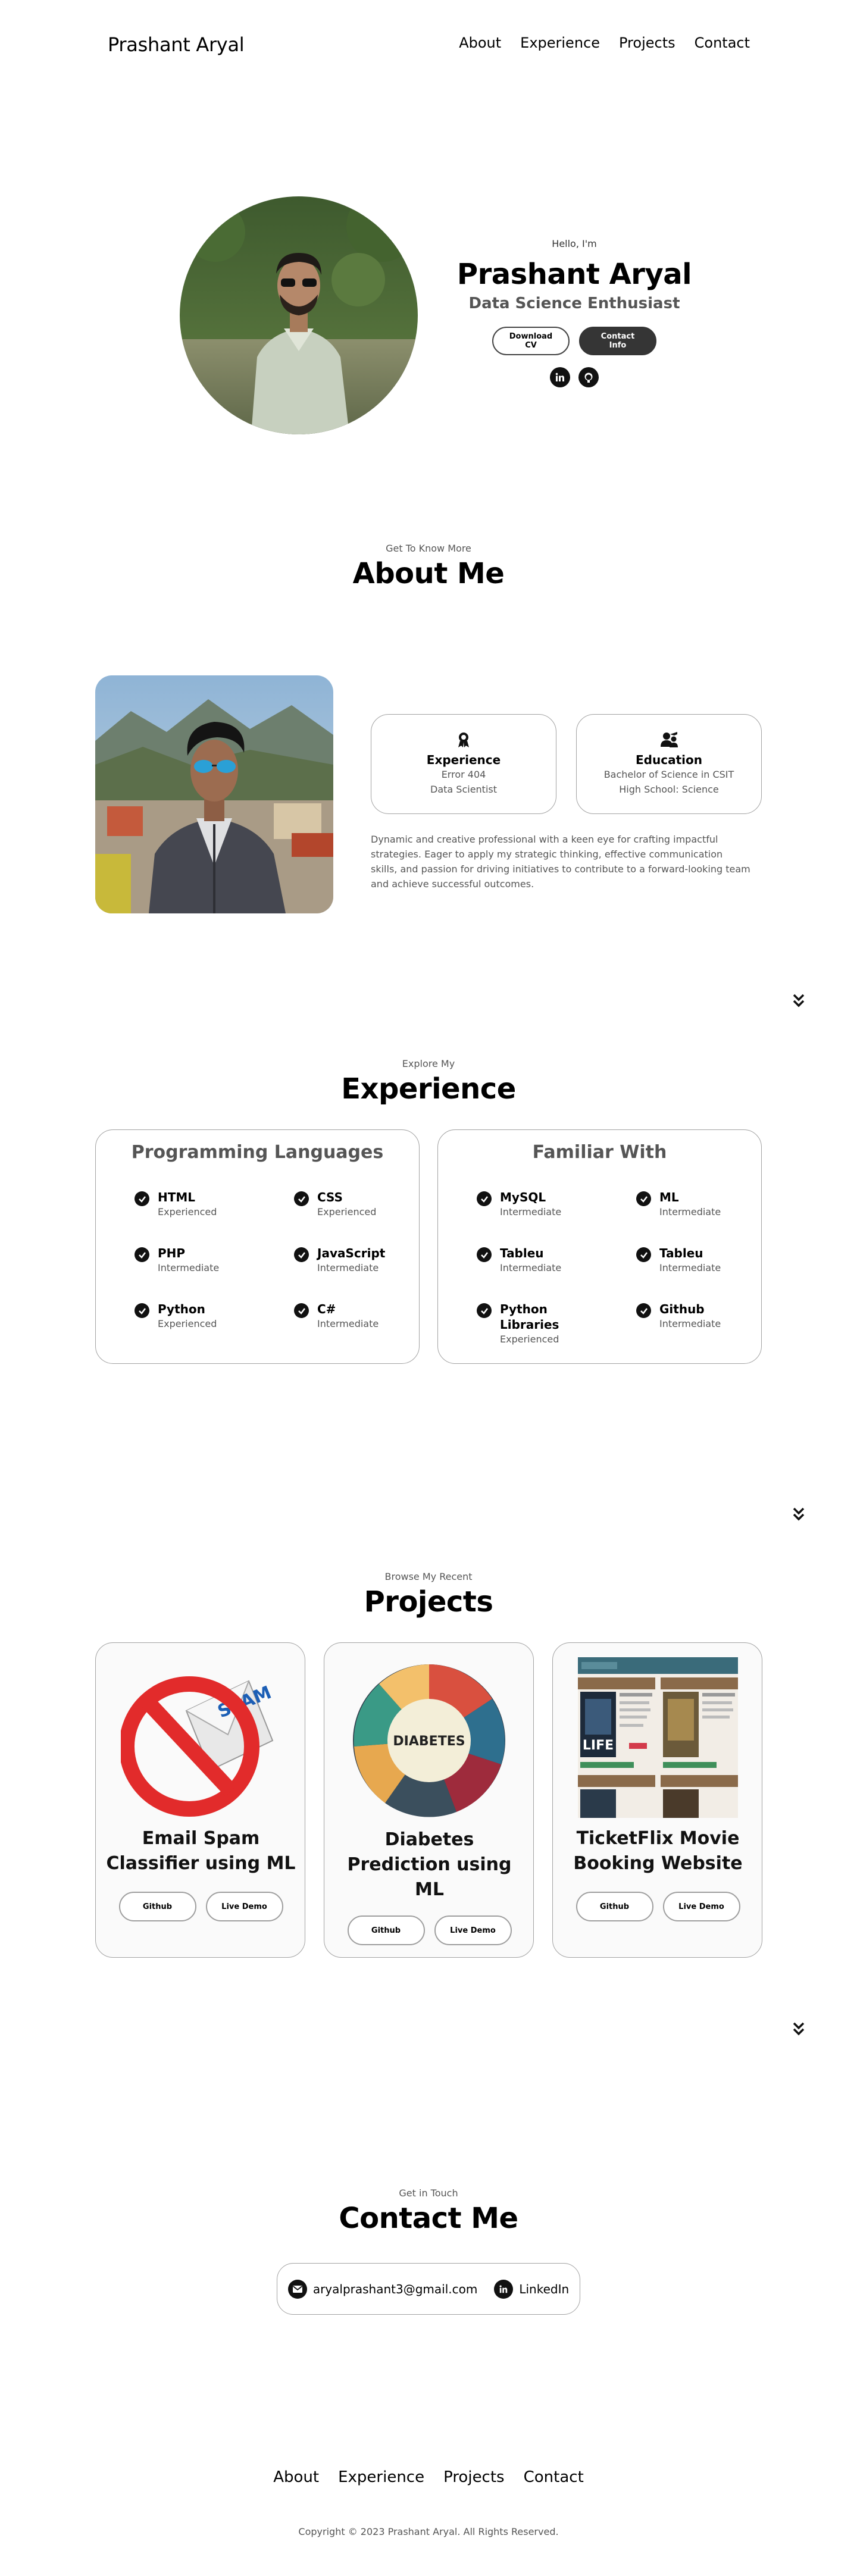 This screenshot has height=2576, width=857. I want to click on contact-info-box: aryalprashant3@gmail.com LinkedIn, so click(428, 2289).